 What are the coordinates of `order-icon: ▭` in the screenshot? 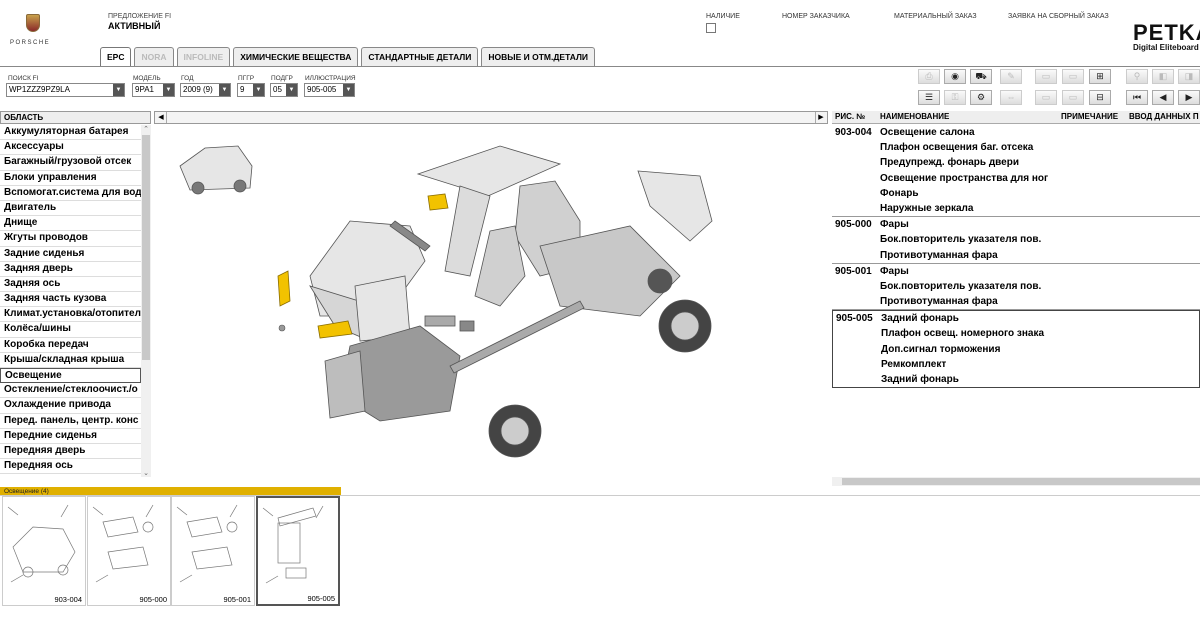 It's located at (1073, 76).